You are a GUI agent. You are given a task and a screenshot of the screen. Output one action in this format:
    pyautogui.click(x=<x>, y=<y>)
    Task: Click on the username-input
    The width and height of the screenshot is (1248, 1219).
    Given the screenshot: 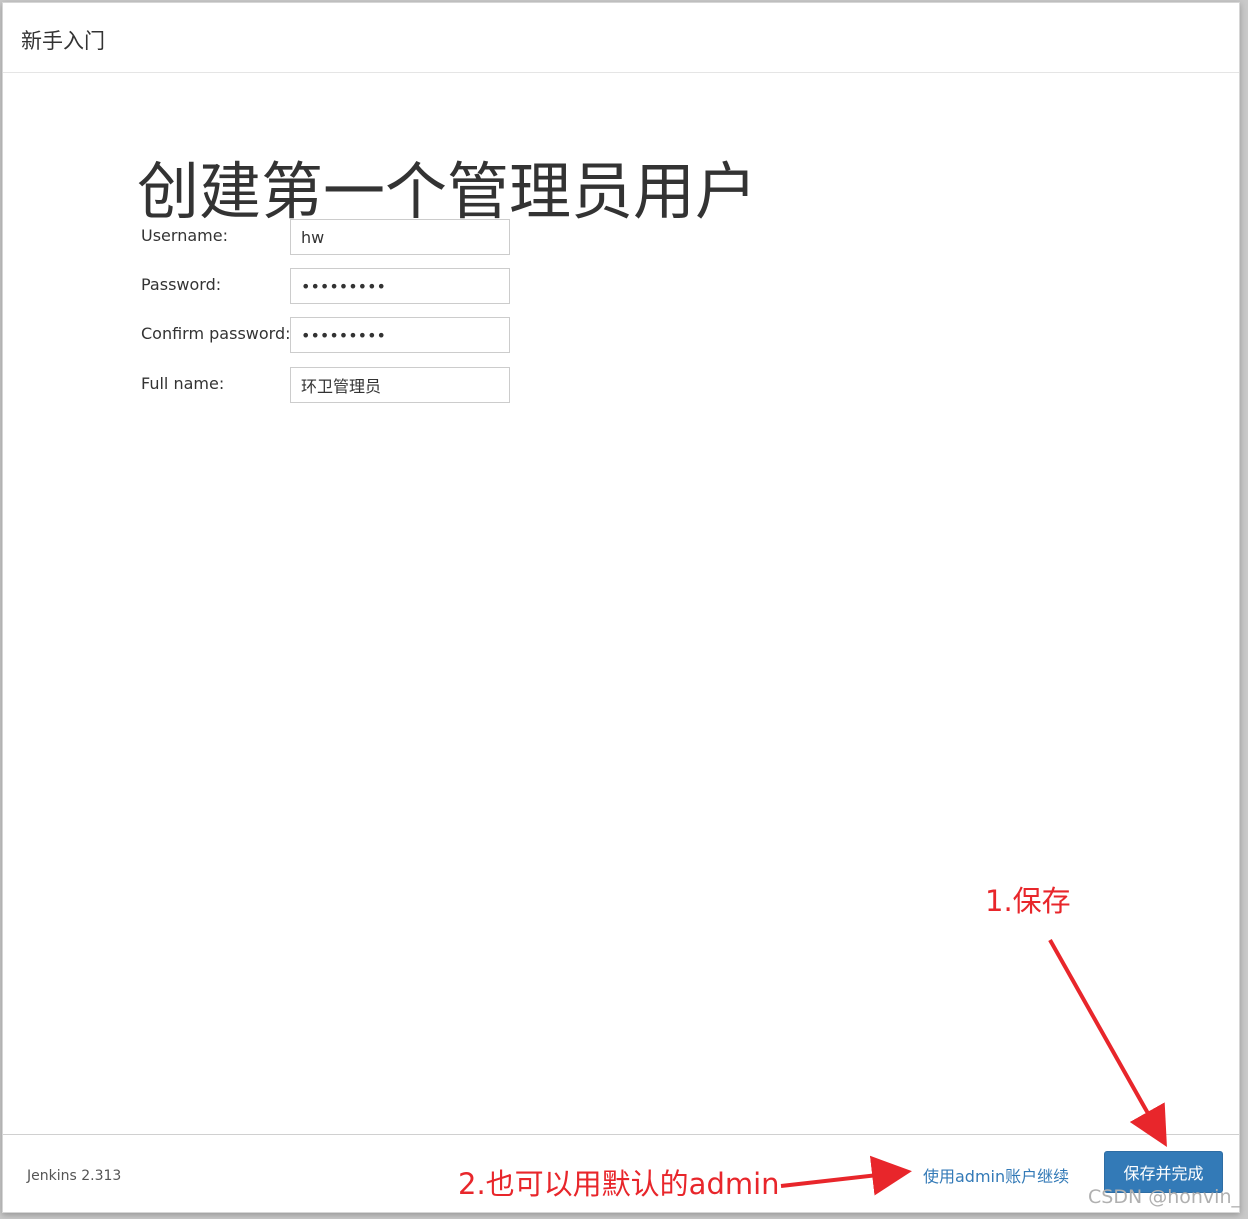 What is the action you would take?
    pyautogui.click(x=400, y=237)
    